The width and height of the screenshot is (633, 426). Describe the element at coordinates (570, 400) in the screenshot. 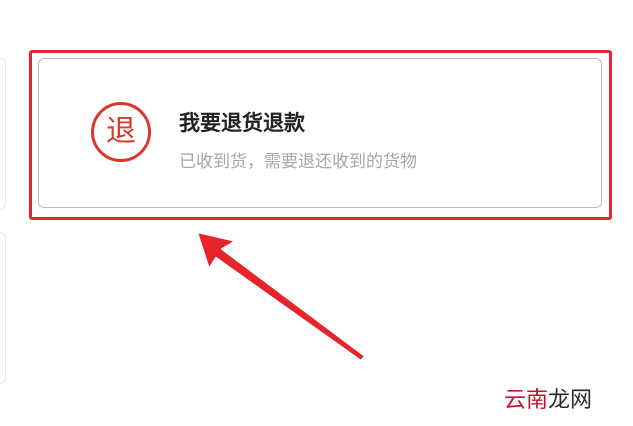

I see `watermark-dark-text: 龙网` at that location.